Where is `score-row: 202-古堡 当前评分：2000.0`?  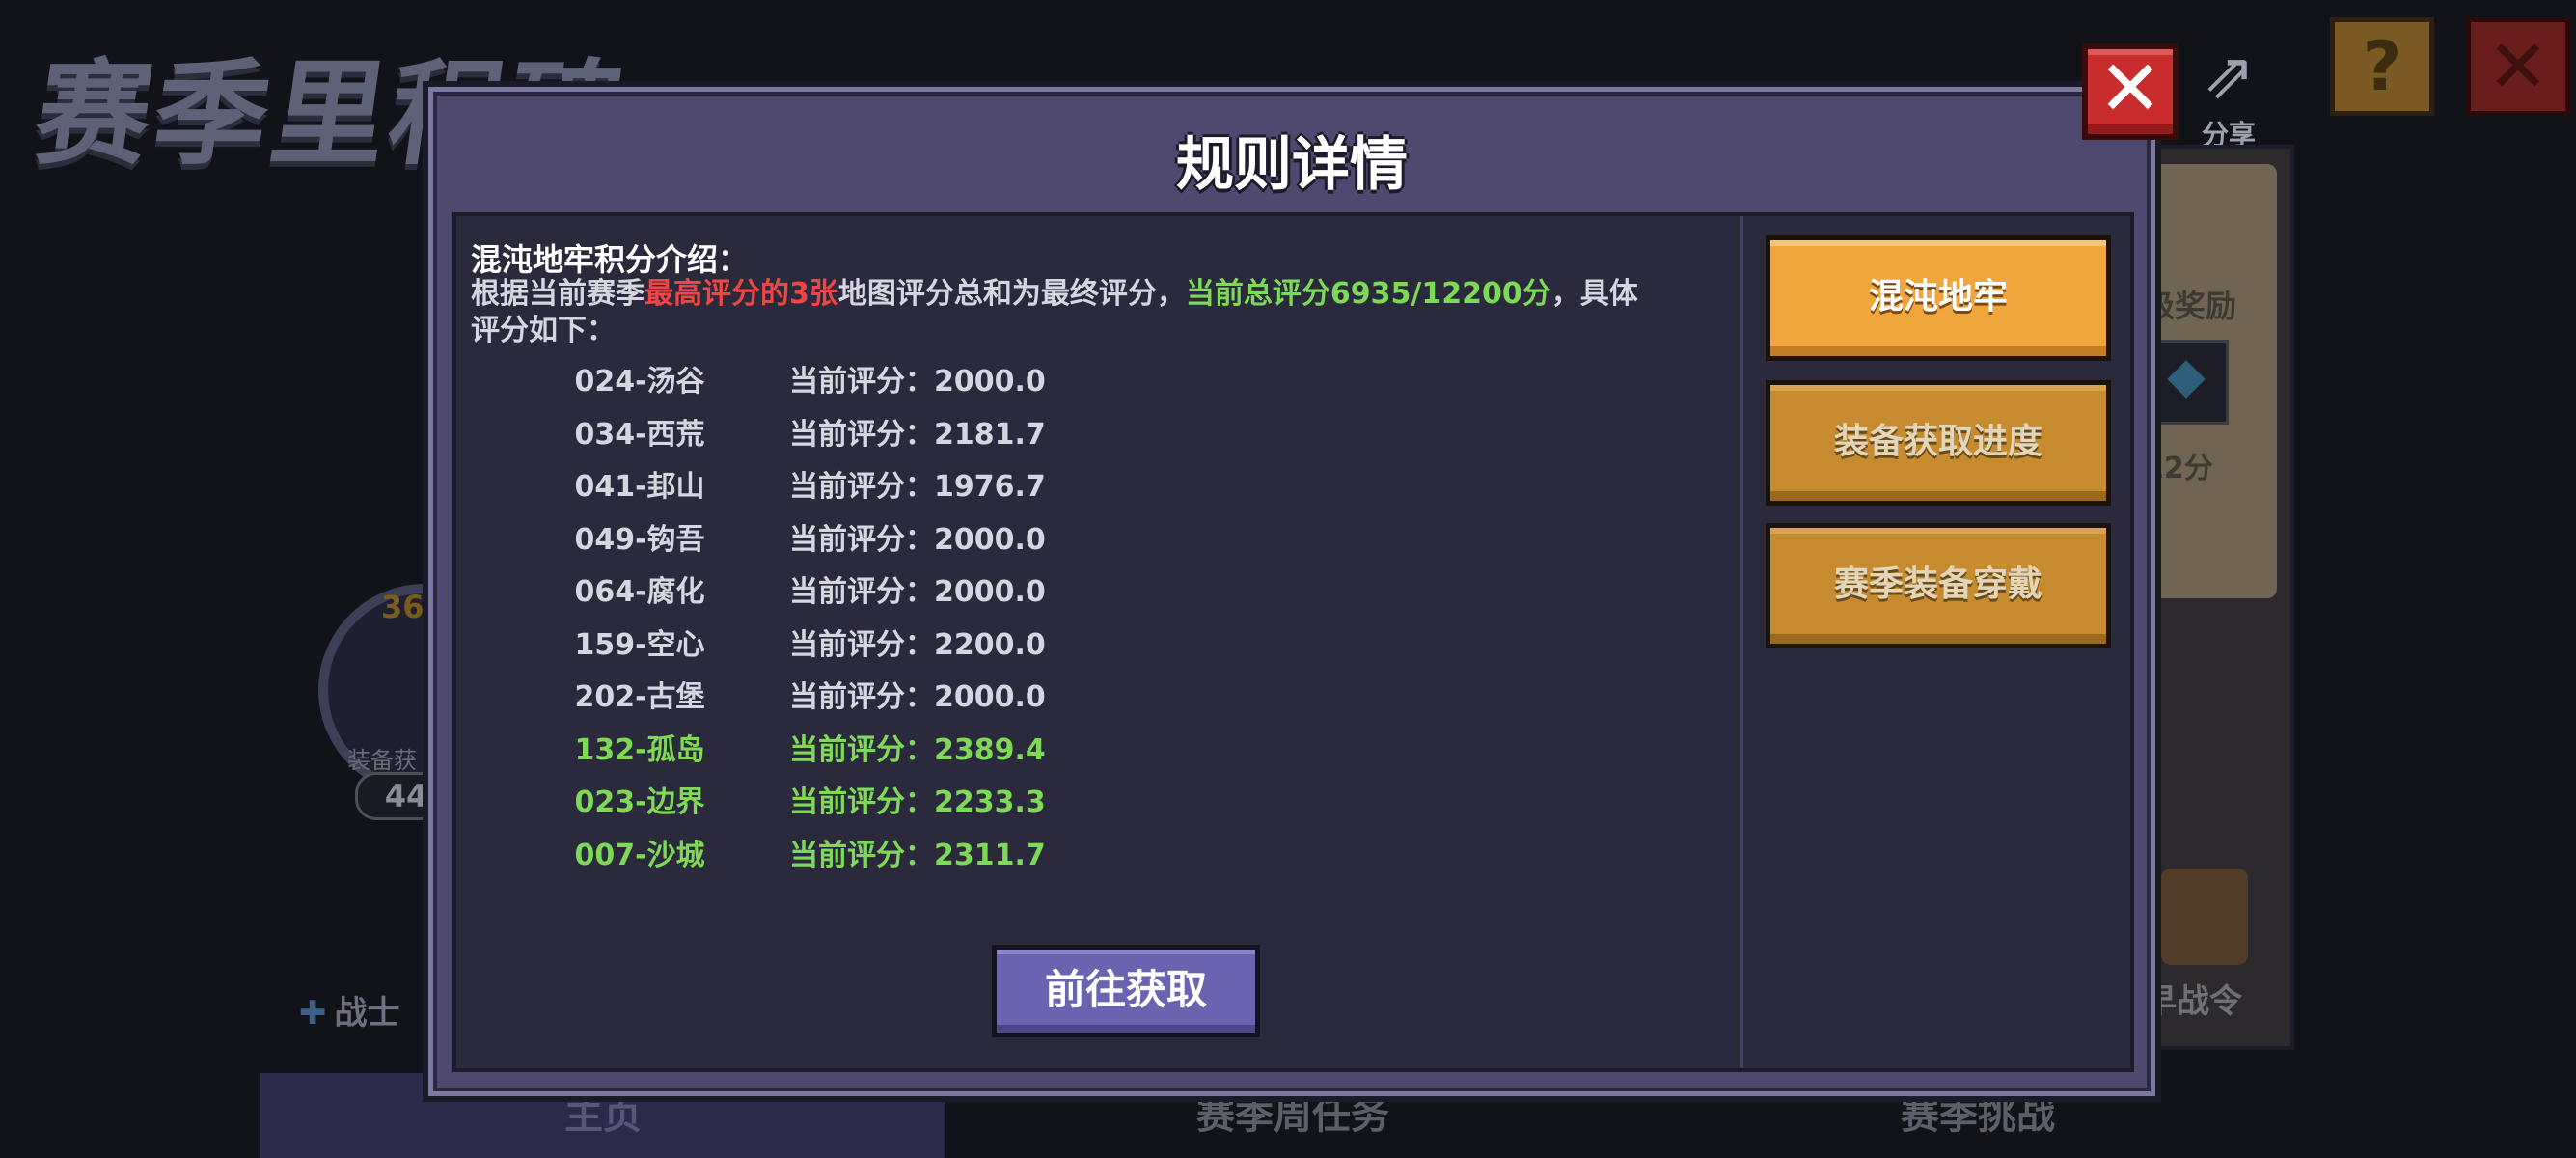
score-row: 202-古堡 当前评分：2000.0 is located at coordinates (851, 691).